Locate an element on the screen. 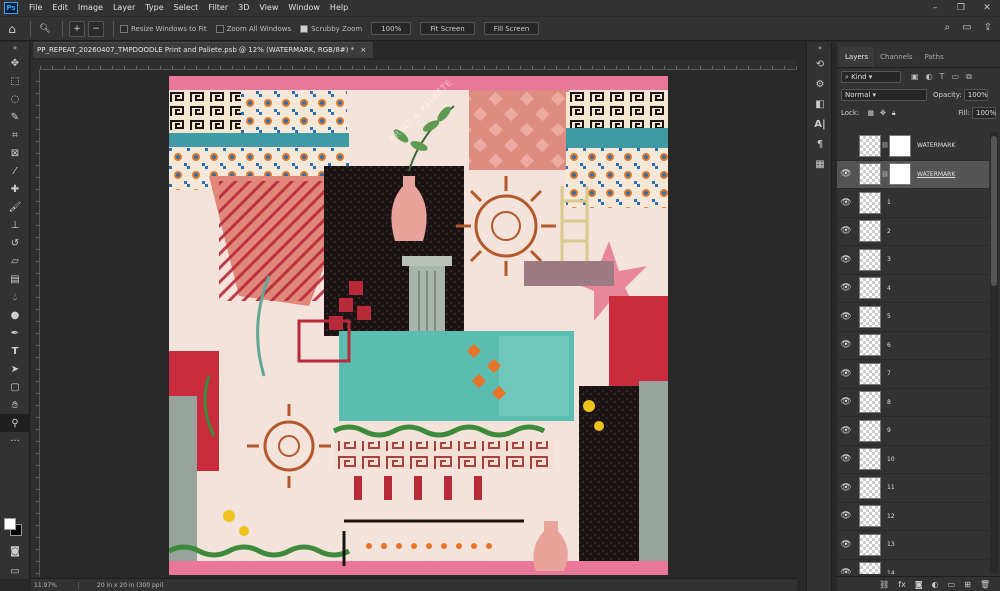 The image size is (1000, 591). blend-mode-dropdown: Normal ▾ is located at coordinates (884, 95).